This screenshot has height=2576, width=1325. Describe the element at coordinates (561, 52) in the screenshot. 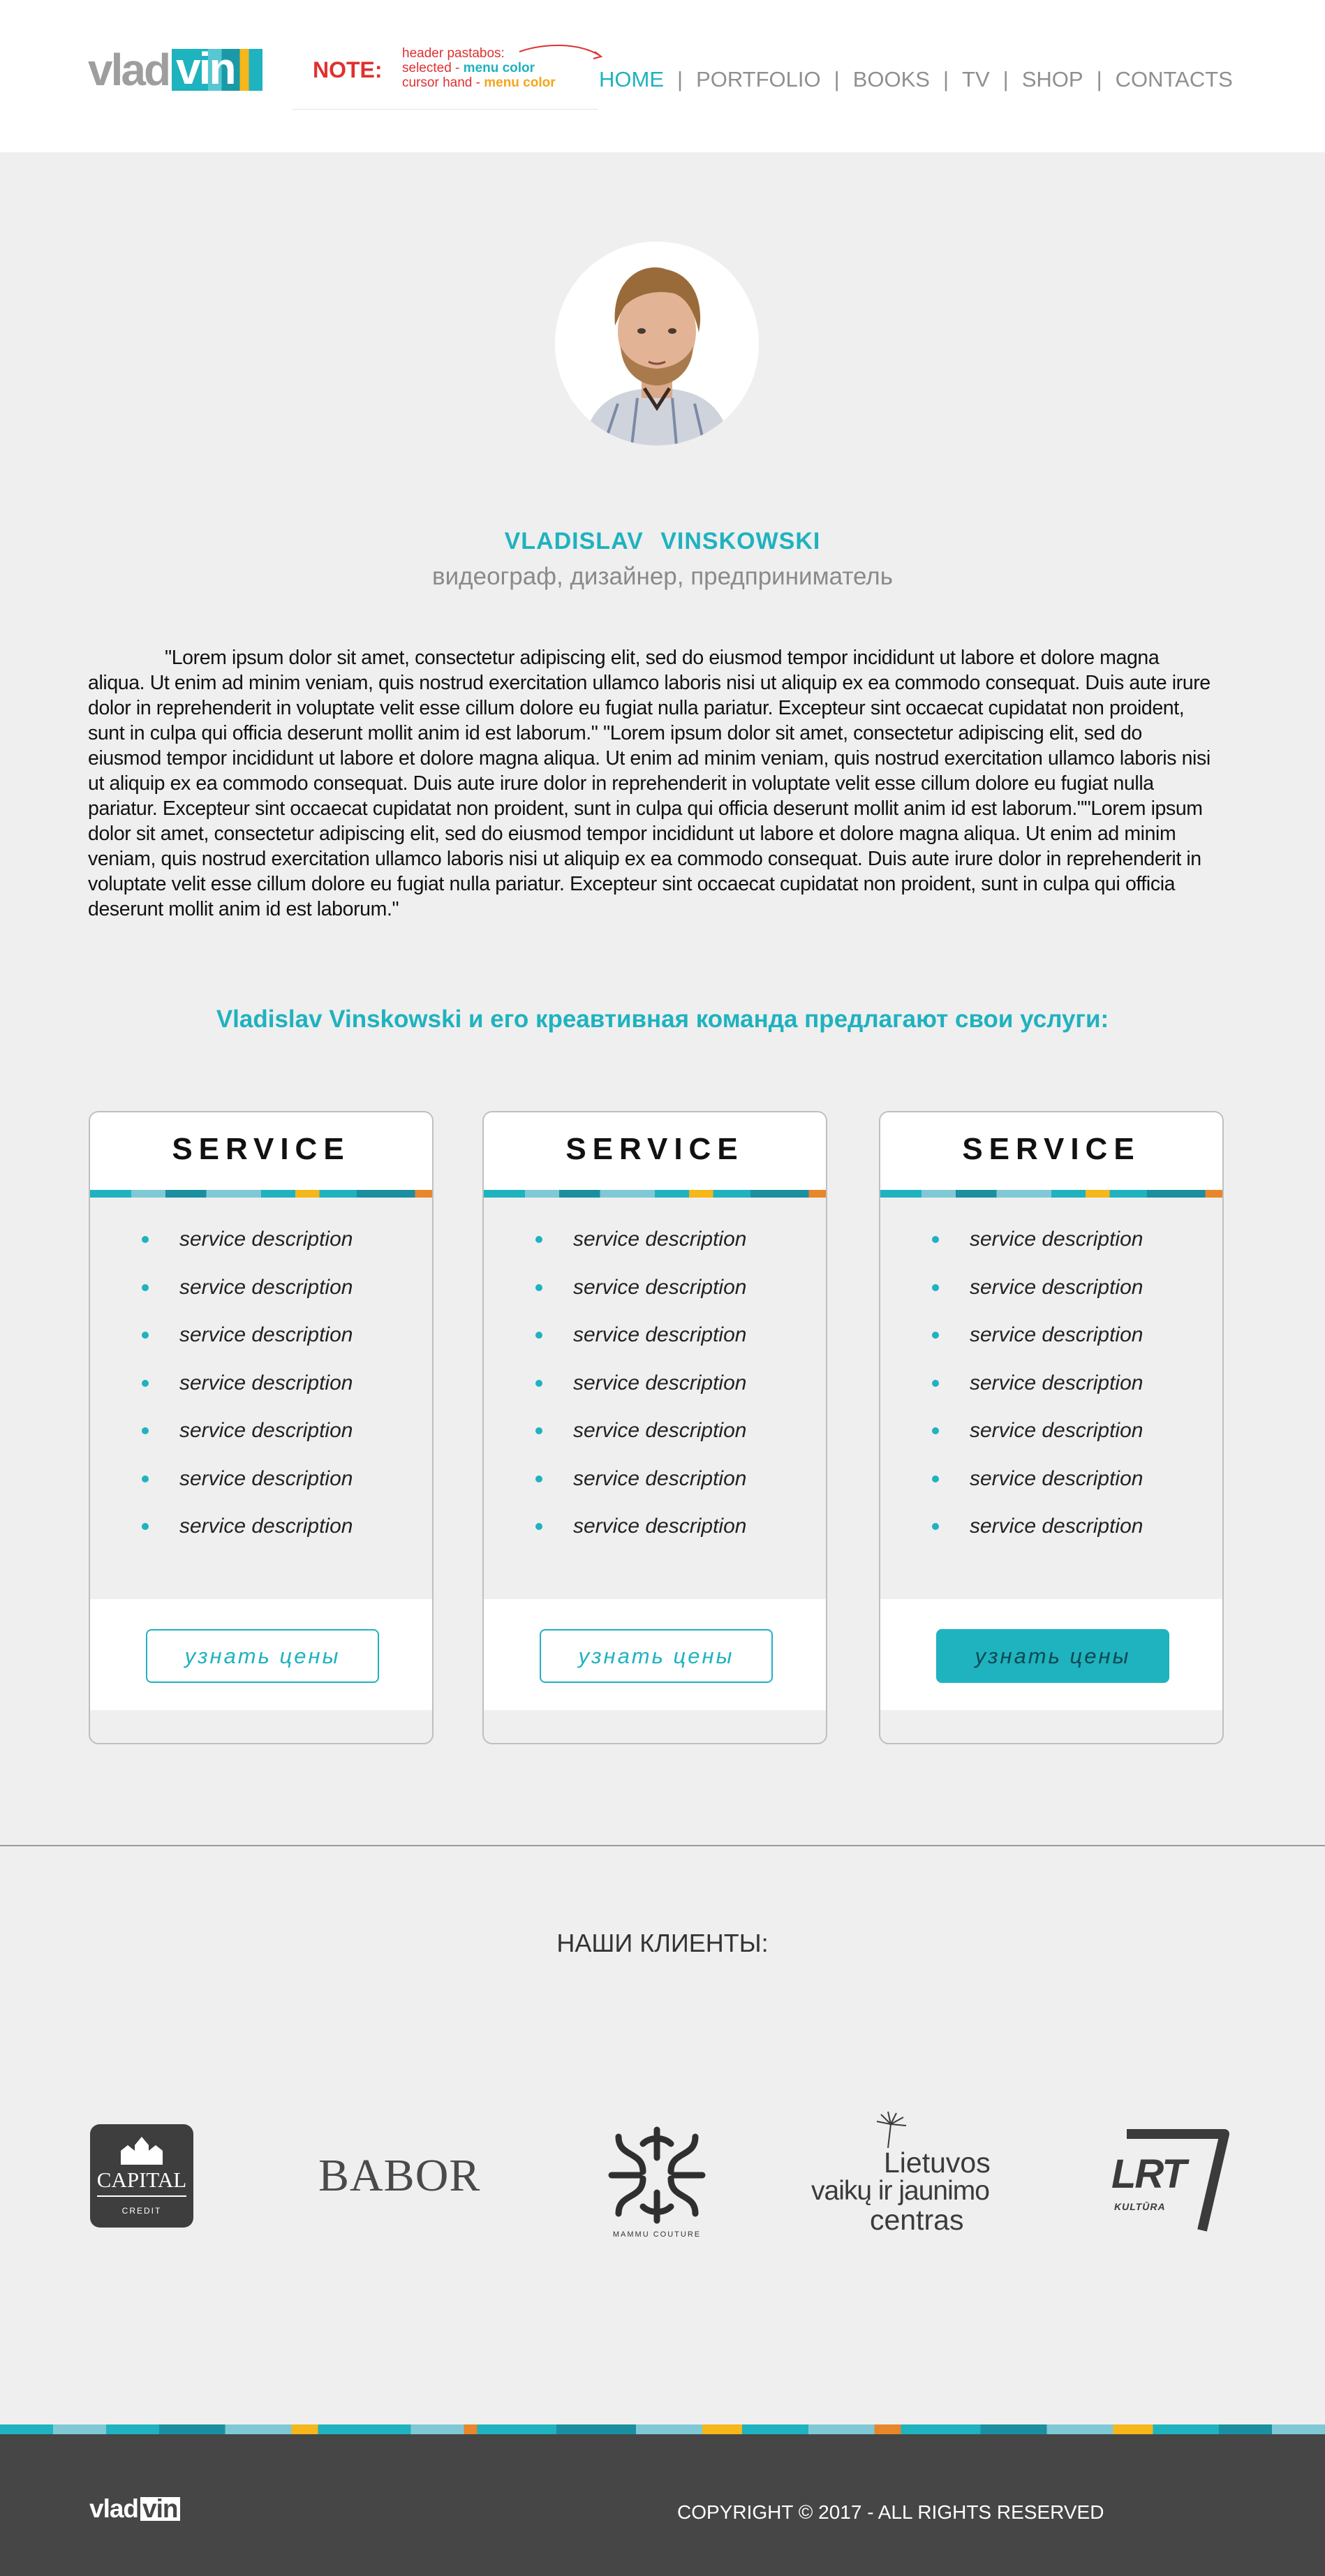

I see `note-arrow-icon` at that location.